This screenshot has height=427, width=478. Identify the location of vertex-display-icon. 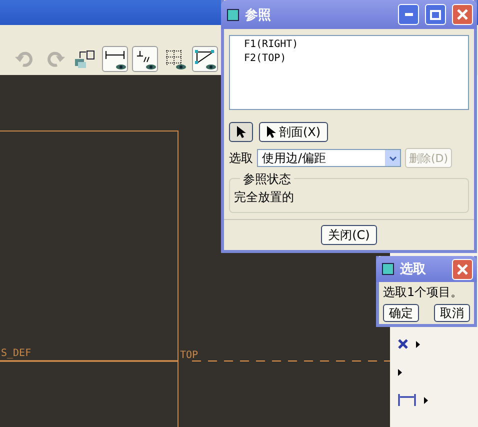
(205, 59).